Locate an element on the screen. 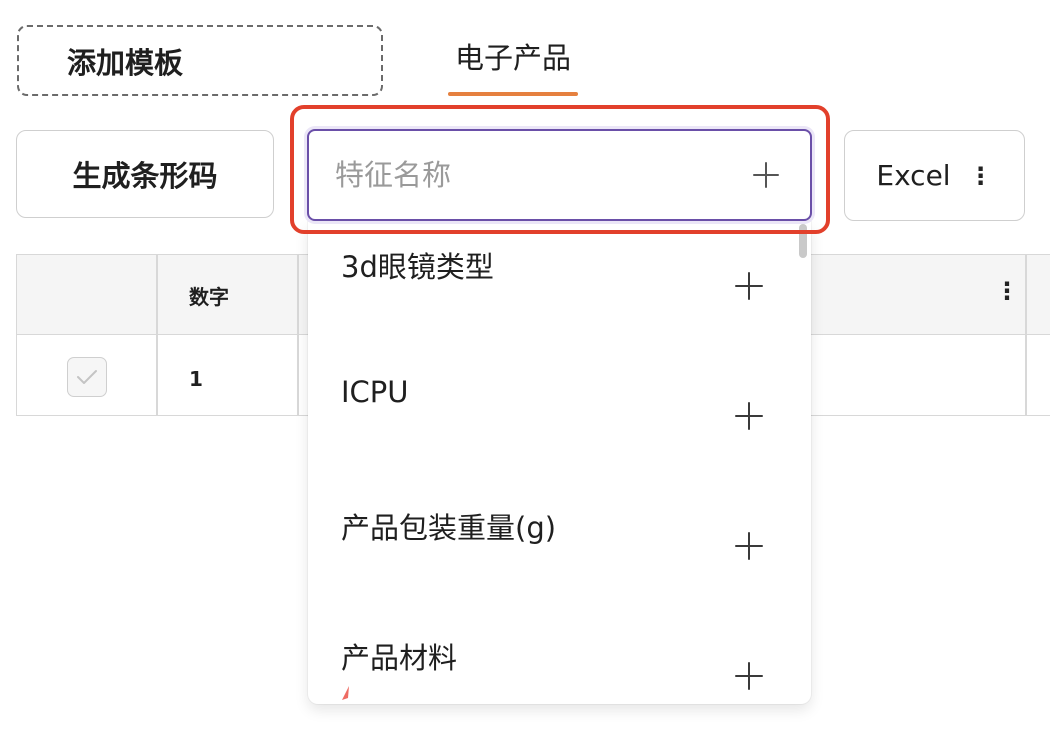 The image size is (1050, 754). check-icon is located at coordinates (87, 377).